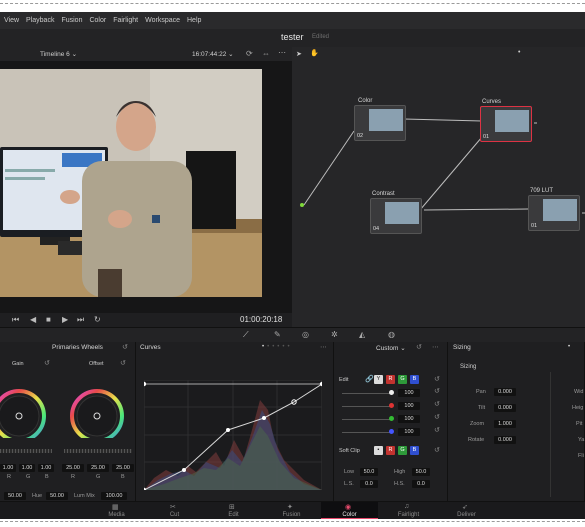  Describe the element at coordinates (378, 379) in the screenshot. I see `channel-y-button: Y` at that location.